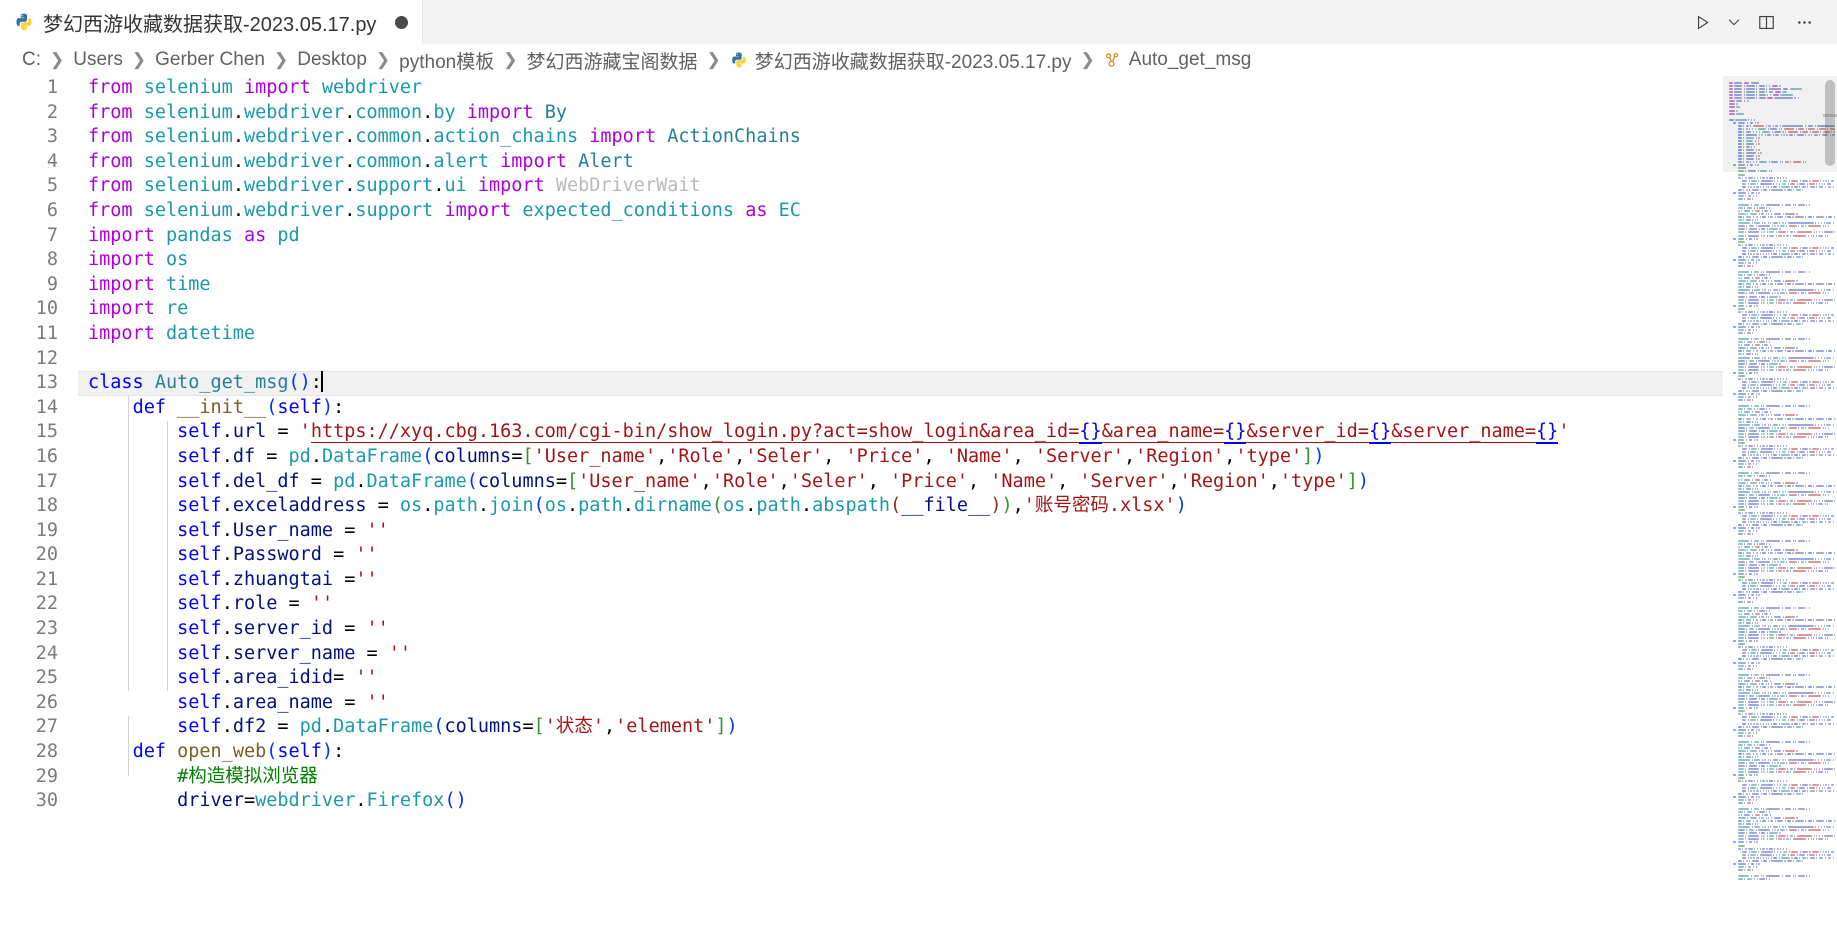  I want to click on code-line-7: 7 import pandas as pd, so click(861, 236).